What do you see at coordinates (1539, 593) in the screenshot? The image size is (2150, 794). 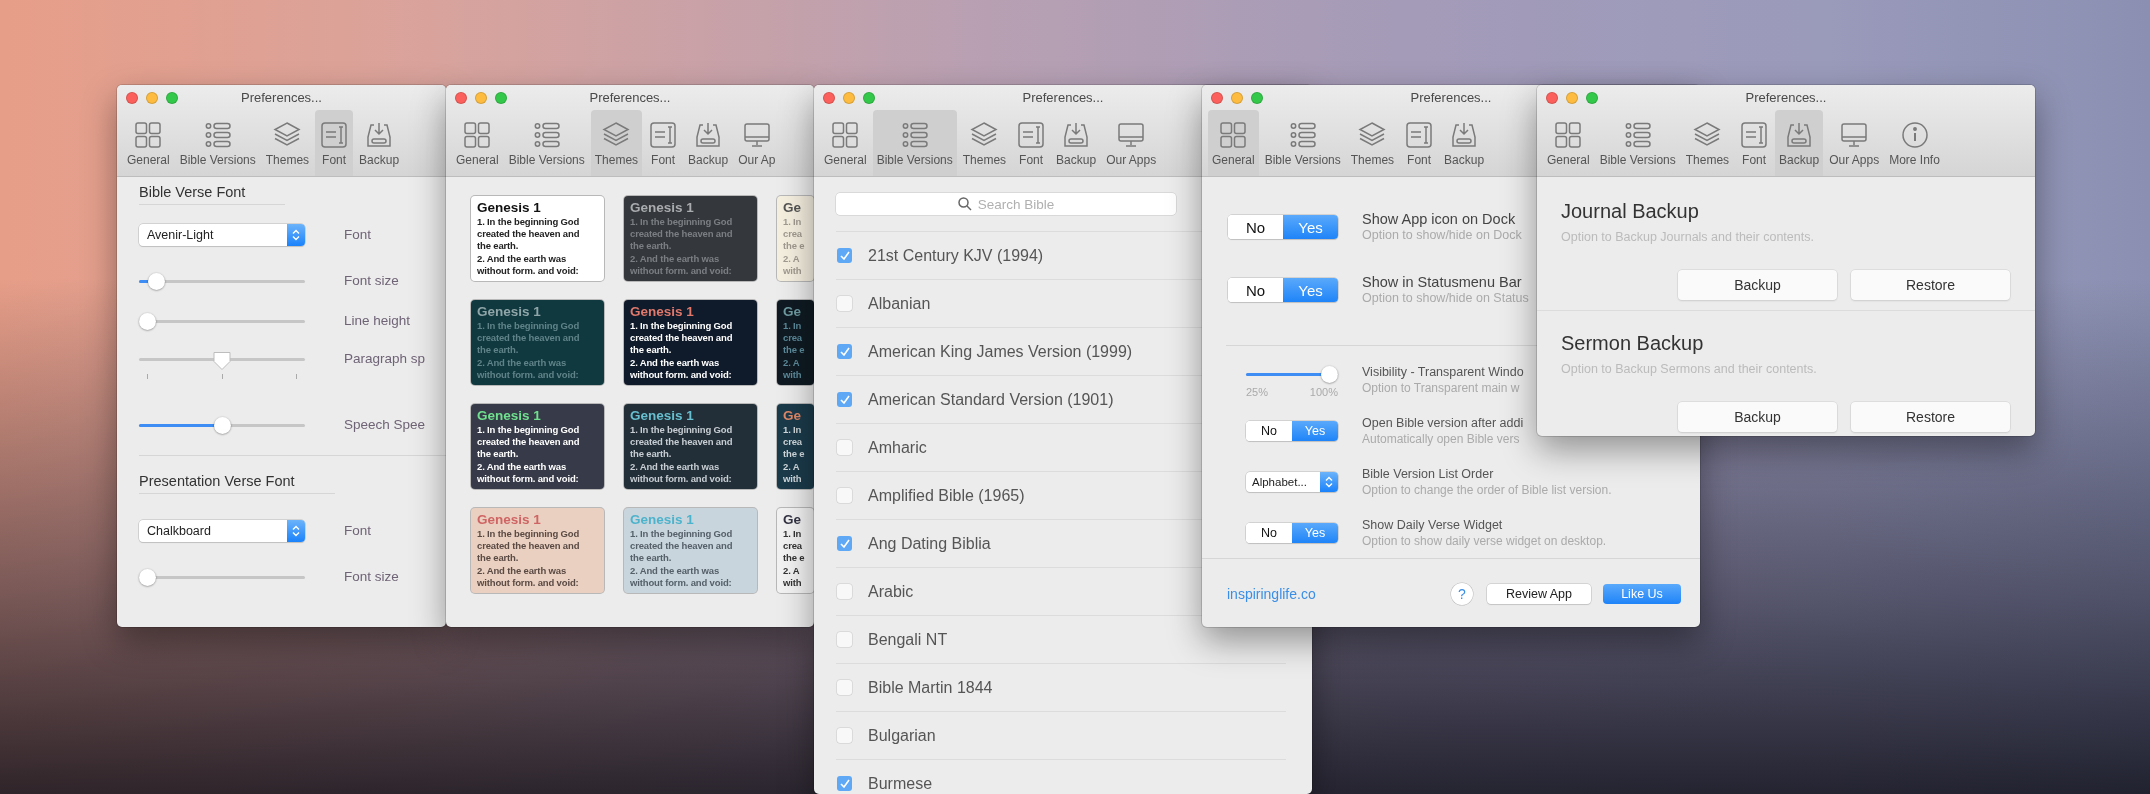 I see `review-button: Review App` at bounding box center [1539, 593].